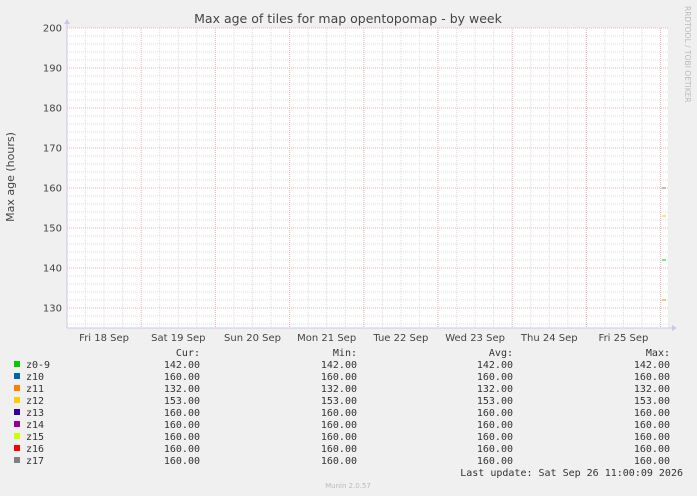 This screenshot has width=697, height=496. Describe the element at coordinates (52, 189) in the screenshot. I see `y-tick-label: 160` at that location.